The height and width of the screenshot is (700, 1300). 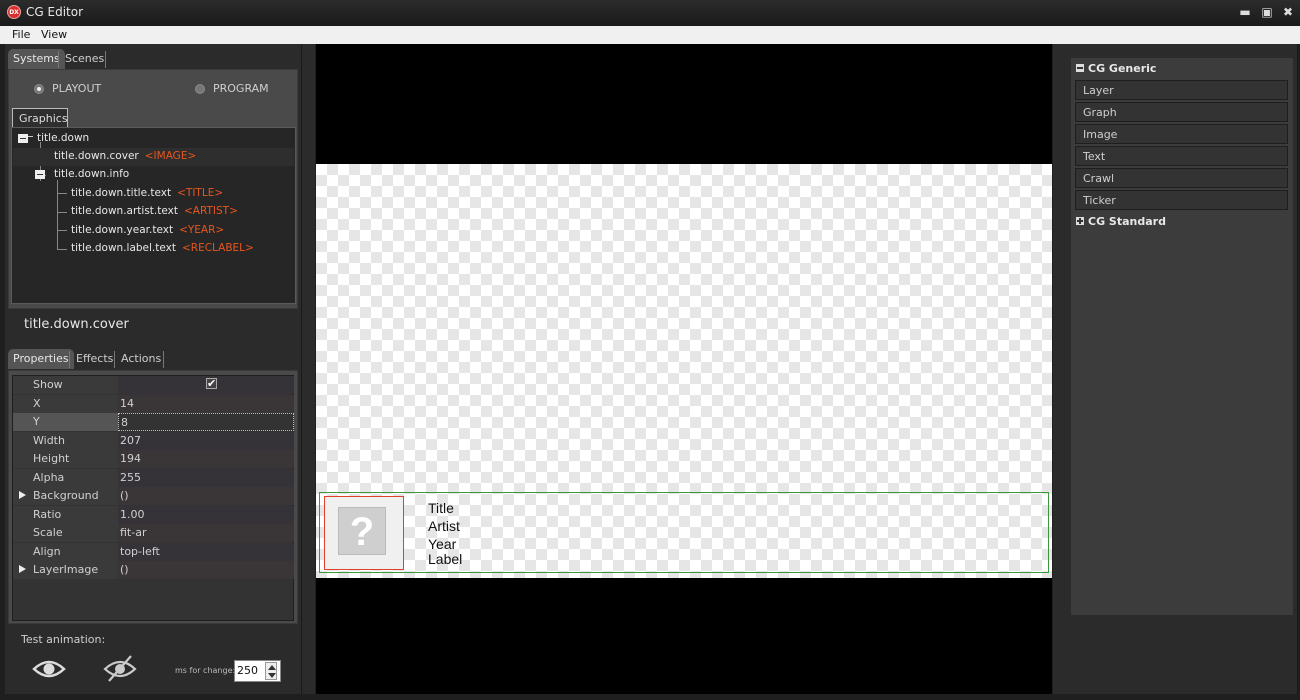 What do you see at coordinates (206, 551) in the screenshot?
I see `property-value: top-left` at bounding box center [206, 551].